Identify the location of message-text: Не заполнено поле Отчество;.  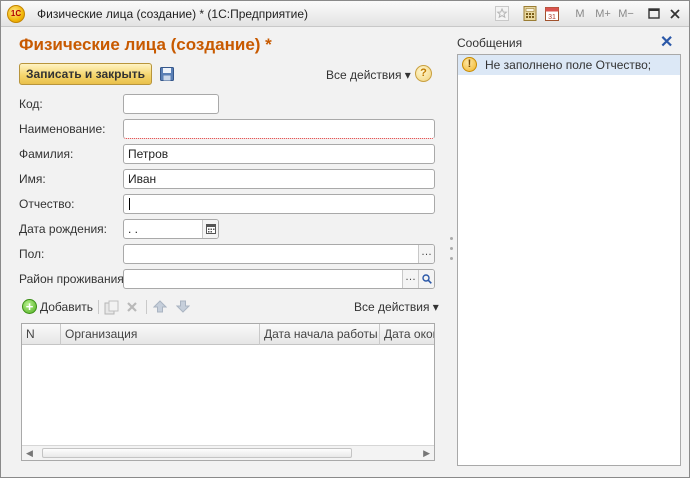
(568, 65).